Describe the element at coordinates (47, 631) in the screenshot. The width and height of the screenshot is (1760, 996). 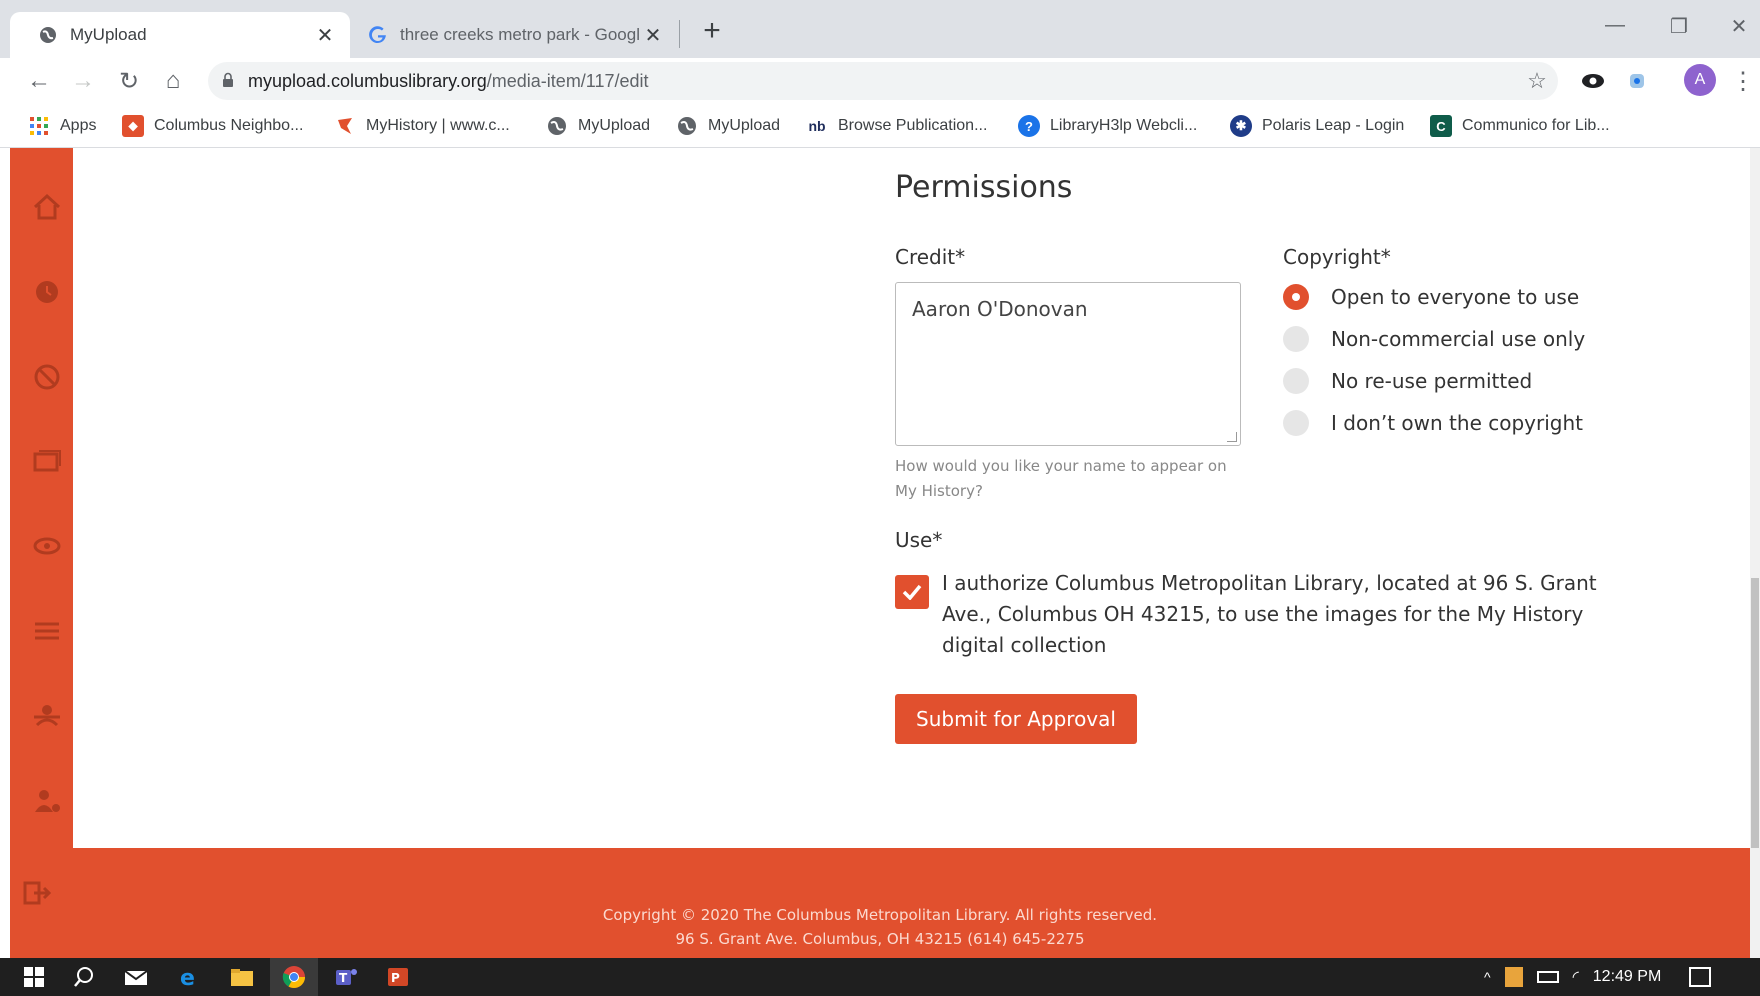
I see `menu-icon` at that location.